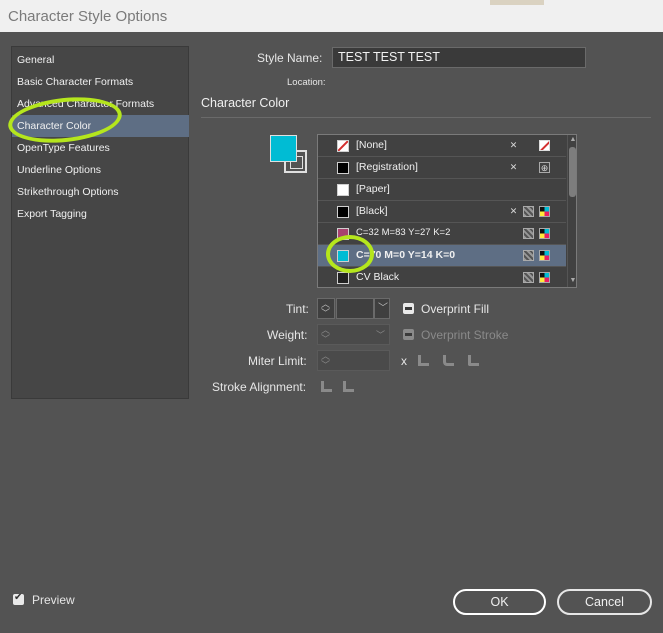 Image resolution: width=663 pixels, height=633 pixels. Describe the element at coordinates (287, 335) in the screenshot. I see `weight-label: Weight:` at that location.